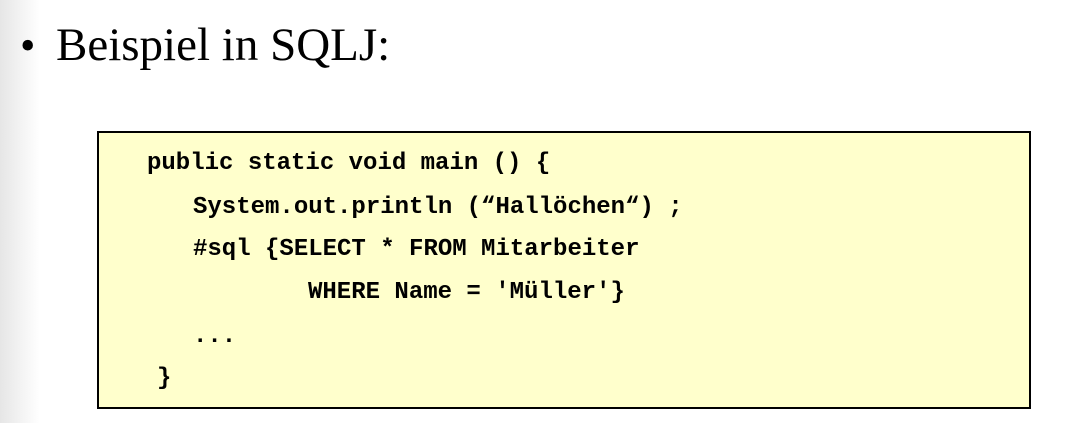 The height and width of the screenshot is (423, 1086). What do you see at coordinates (438, 207) in the screenshot?
I see `code-line: System.out.println (“Hallöchen“) ;` at bounding box center [438, 207].